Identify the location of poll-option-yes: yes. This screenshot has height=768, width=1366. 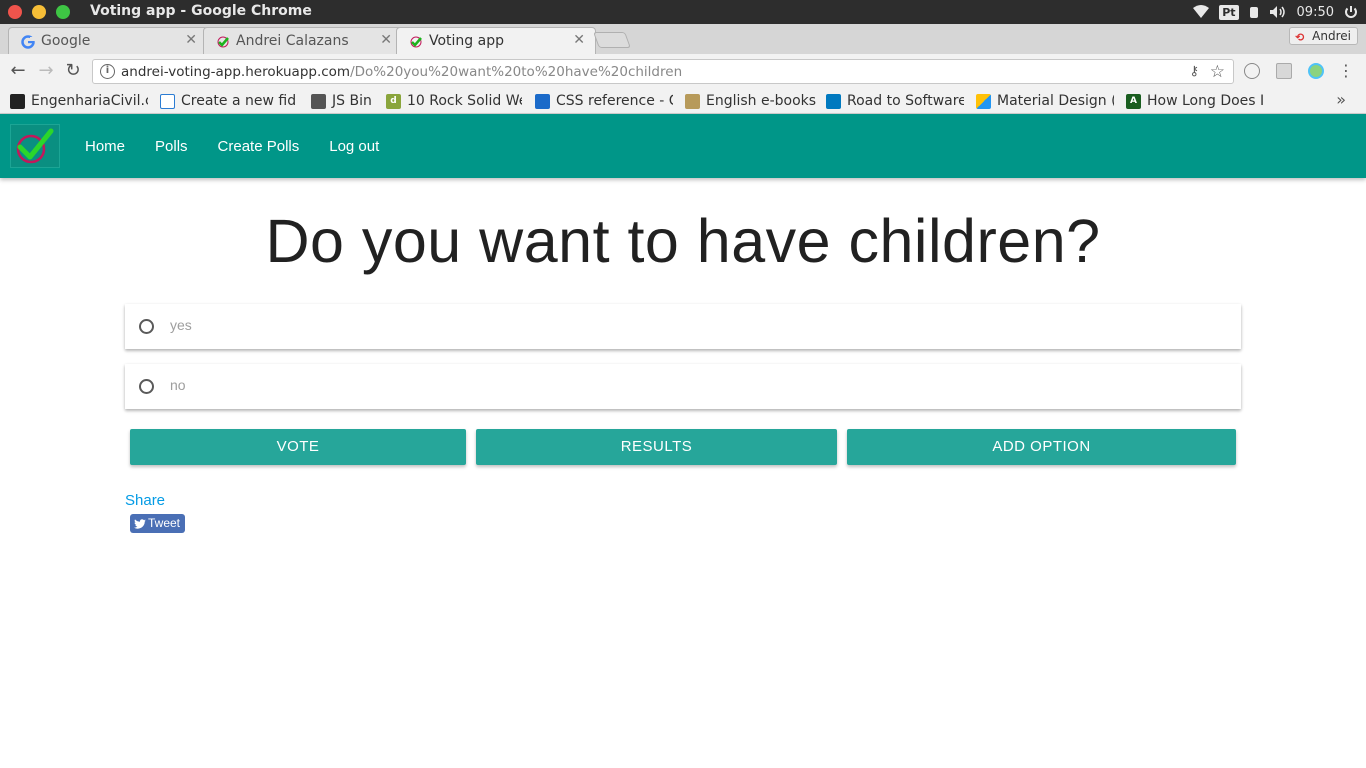
(683, 326).